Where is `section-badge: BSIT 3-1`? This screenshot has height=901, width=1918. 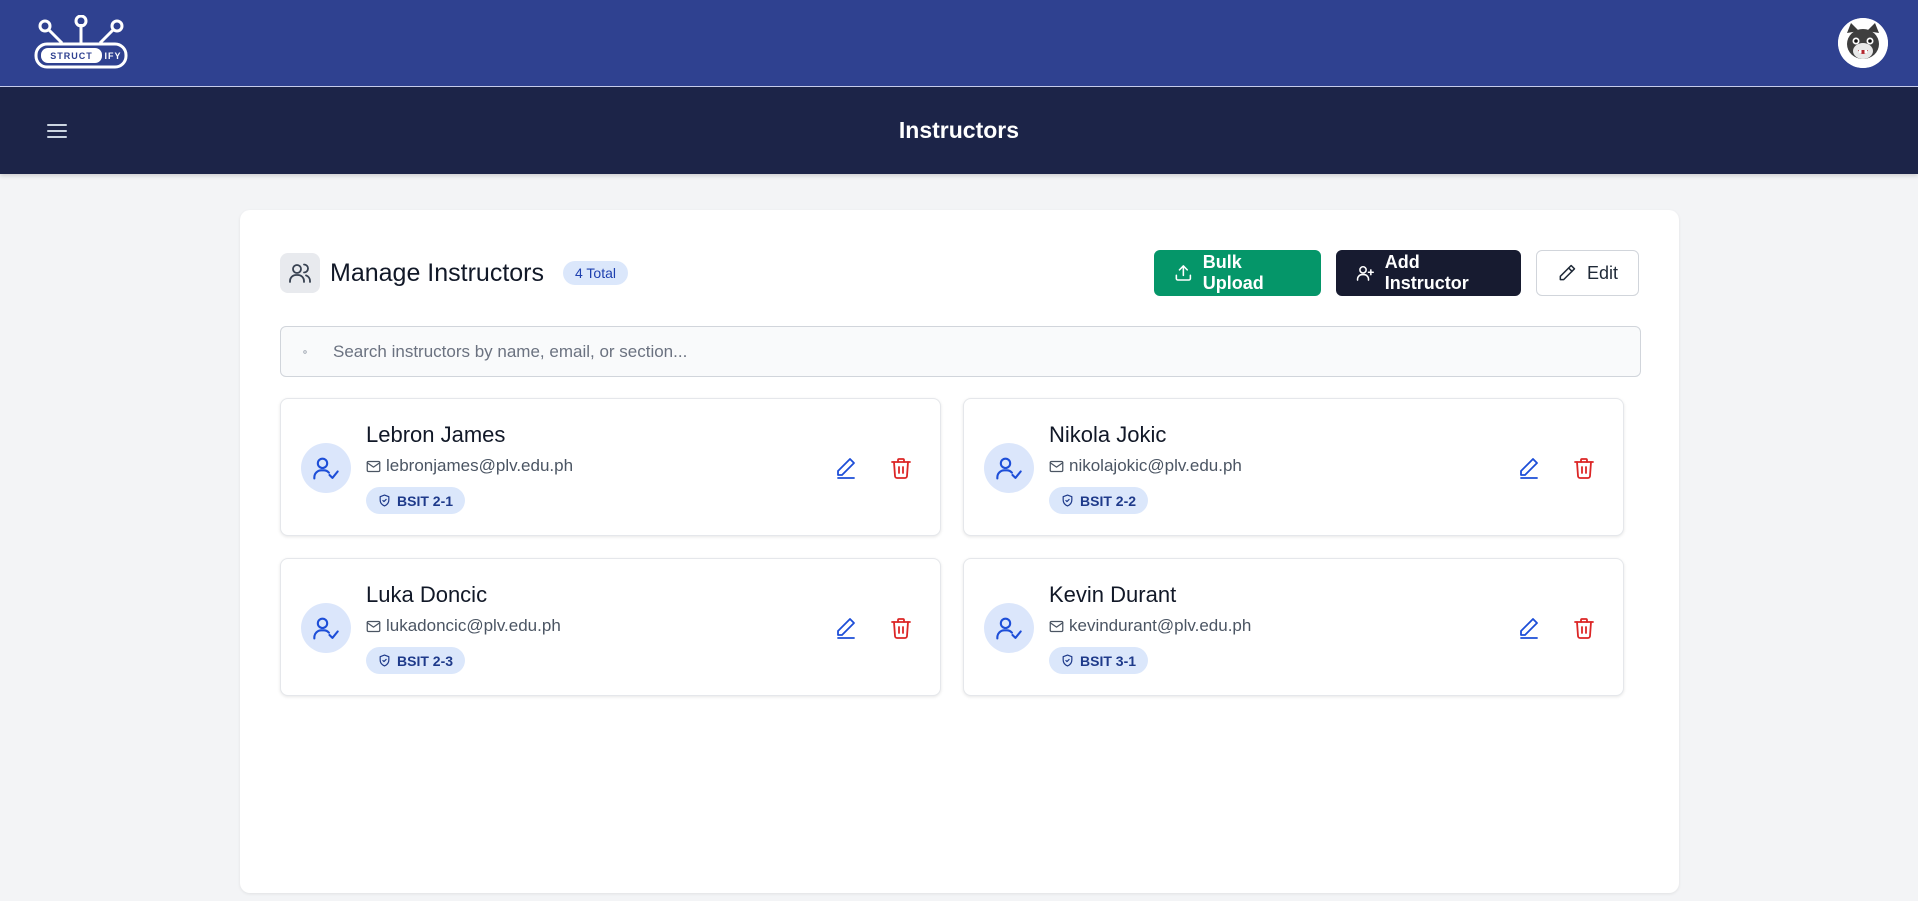 section-badge: BSIT 3-1 is located at coordinates (1099, 660).